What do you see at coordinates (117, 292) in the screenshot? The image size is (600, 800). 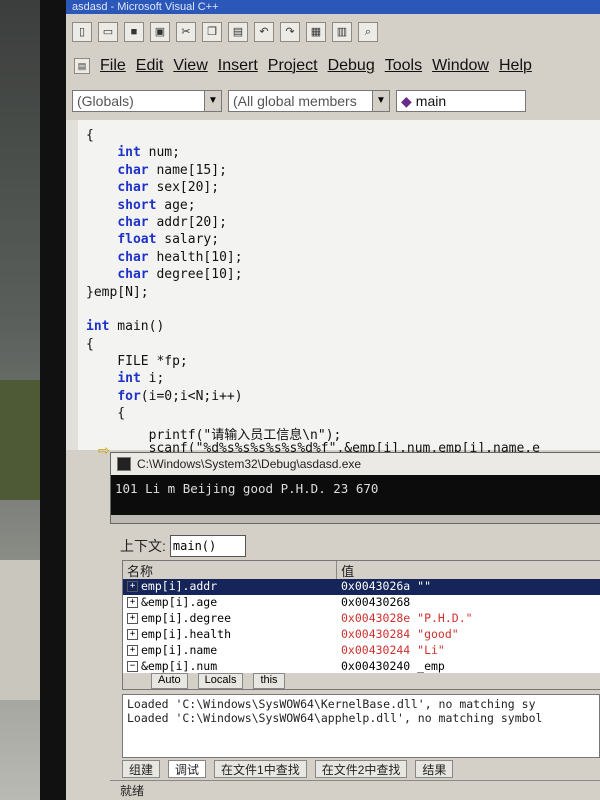 I see `code-line: }emp[N];` at bounding box center [117, 292].